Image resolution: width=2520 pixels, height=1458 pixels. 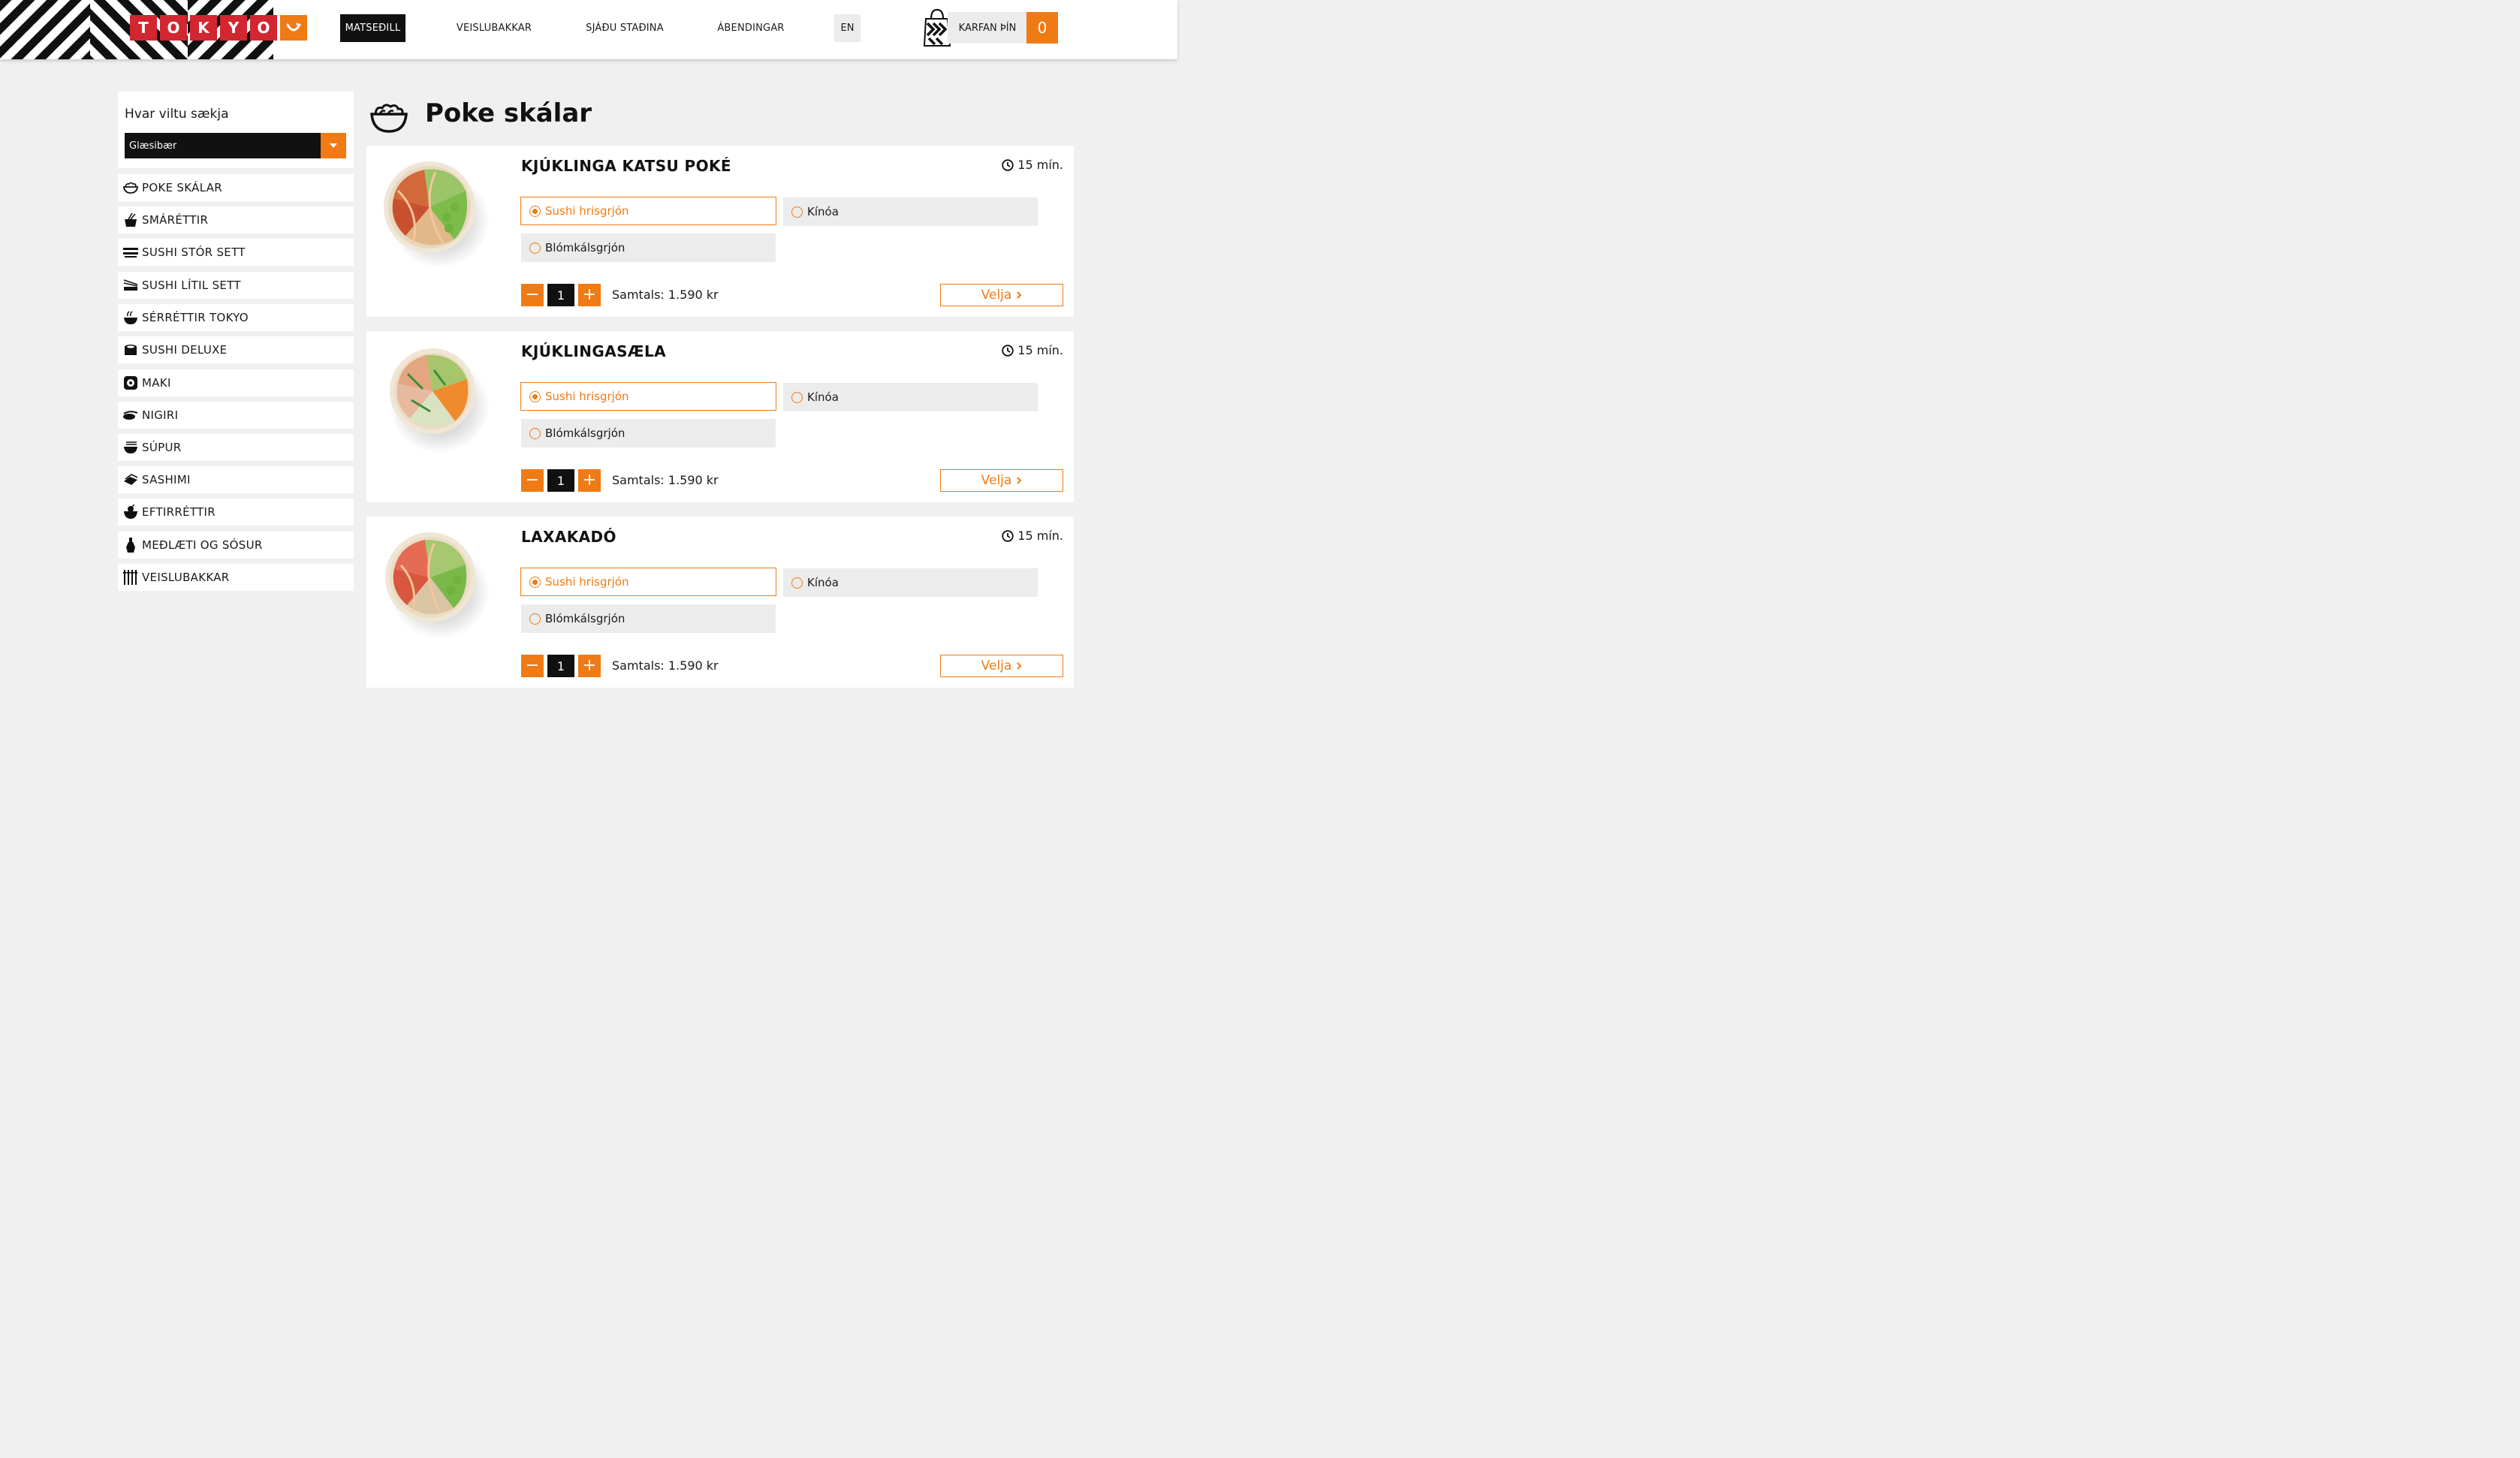 What do you see at coordinates (236, 219) in the screenshot?
I see `category-smarettir: SMÁRÉTTIR` at bounding box center [236, 219].